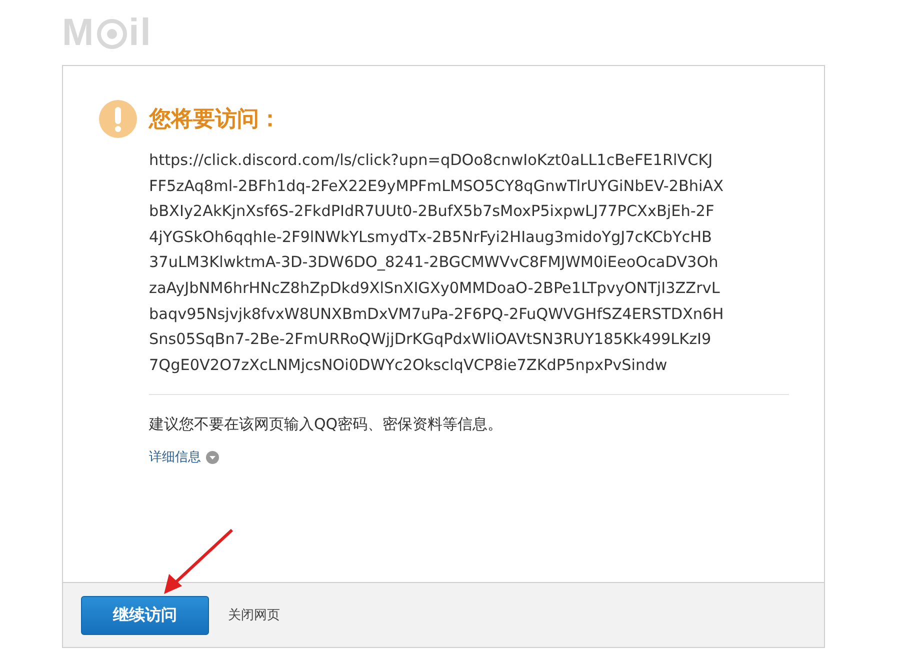  I want to click on close-page-link: 关闭网页, so click(254, 615).